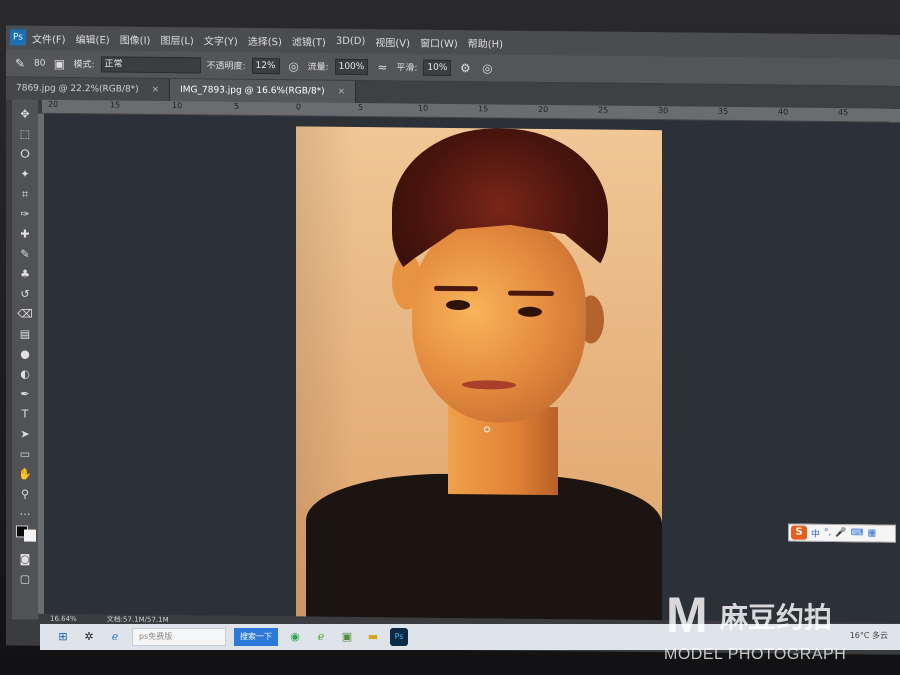  I want to click on pen-tool-icon: ✒, so click(25, 393).